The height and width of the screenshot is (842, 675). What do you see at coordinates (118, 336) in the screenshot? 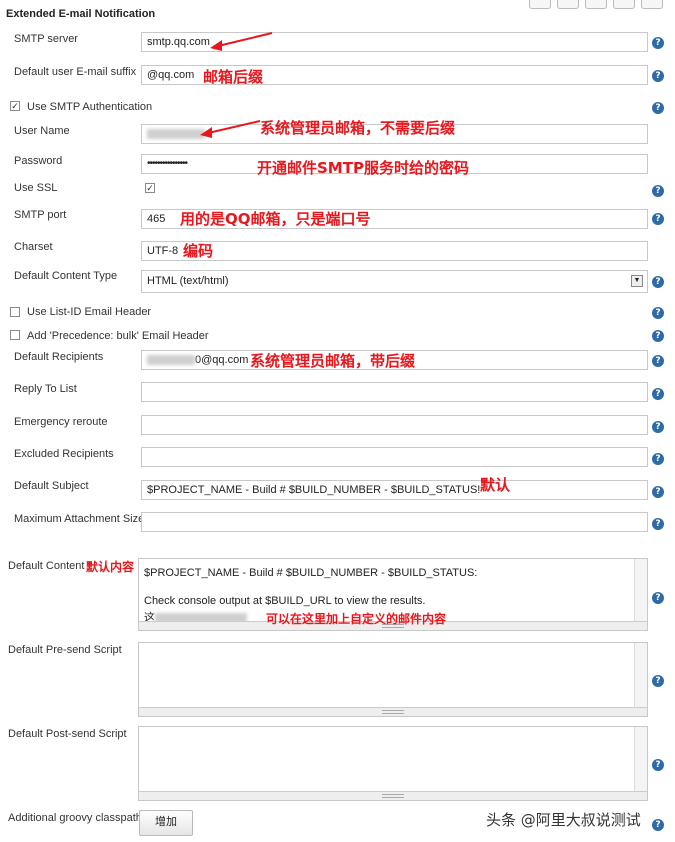
I see `precedence-label: Add 'Precedence: bulk' Email Header` at bounding box center [118, 336].